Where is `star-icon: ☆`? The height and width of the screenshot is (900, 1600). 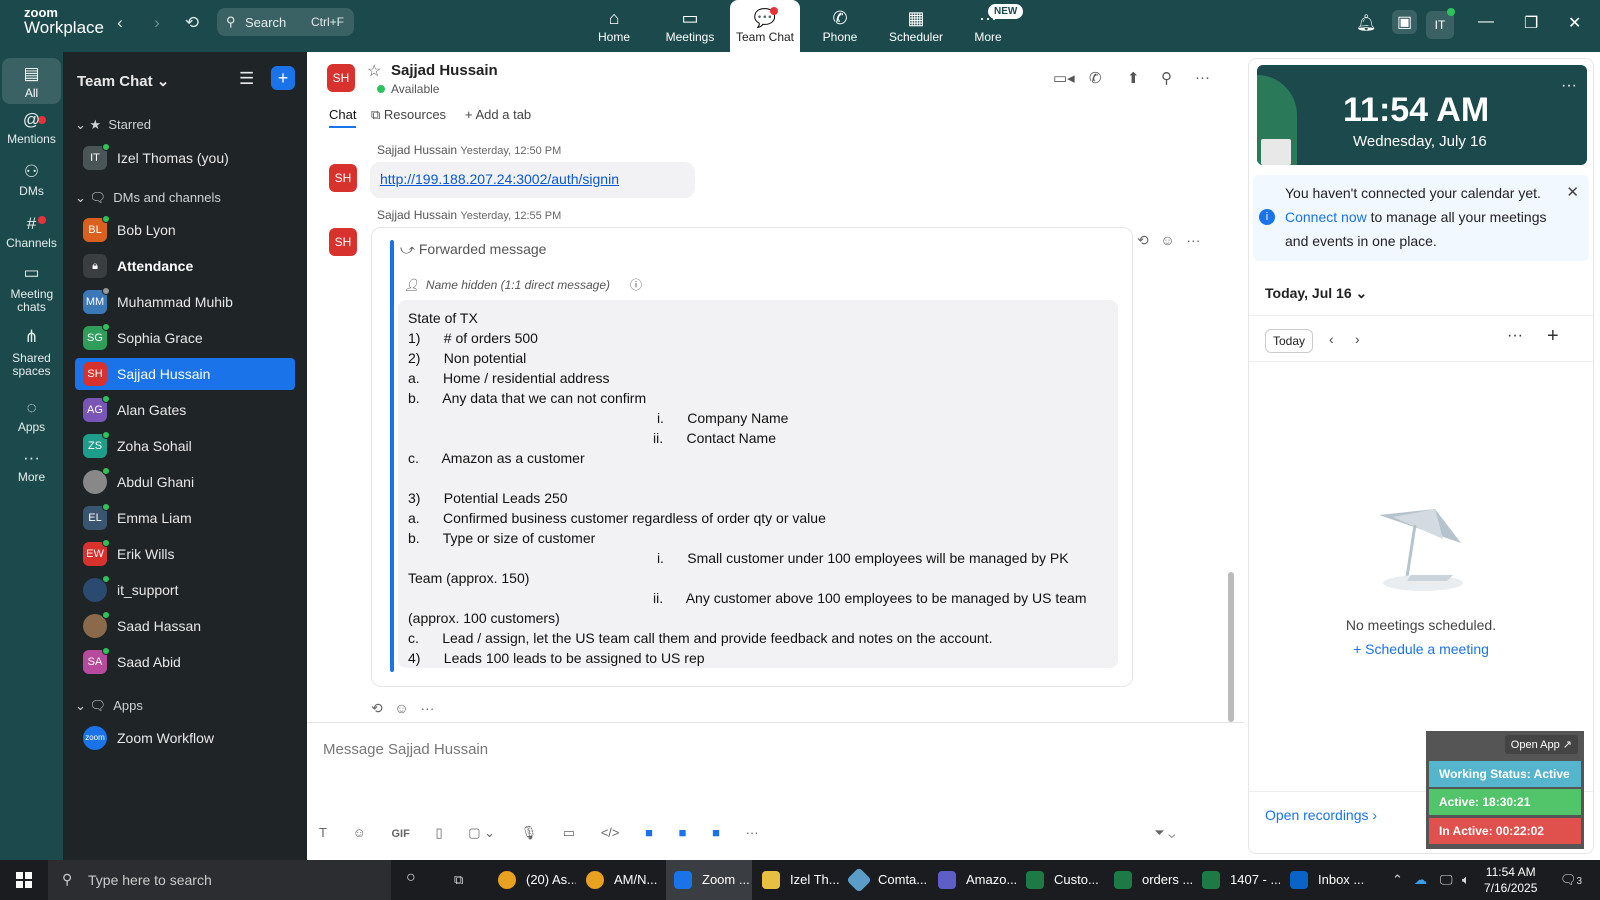
star-icon: ☆ is located at coordinates (374, 71).